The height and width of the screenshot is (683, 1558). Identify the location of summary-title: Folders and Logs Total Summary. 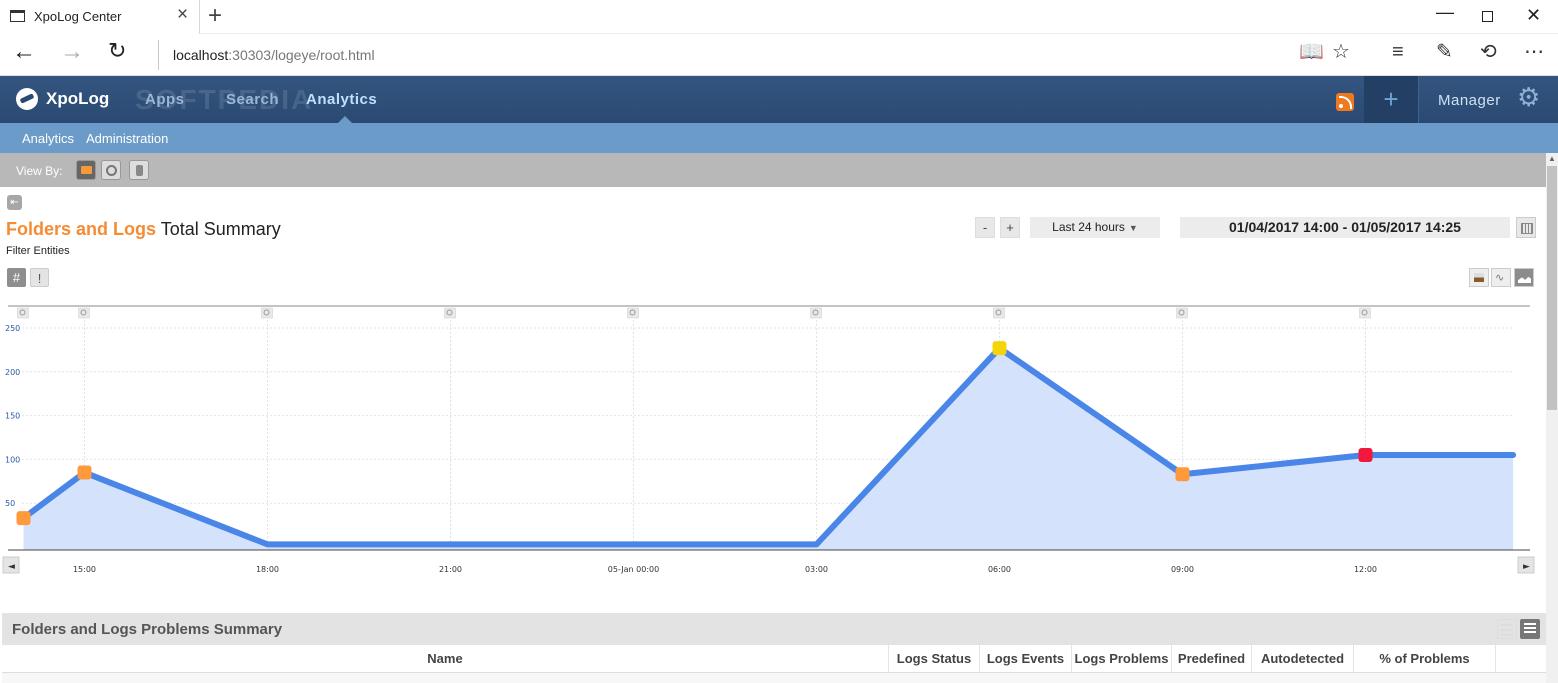
(143, 229).